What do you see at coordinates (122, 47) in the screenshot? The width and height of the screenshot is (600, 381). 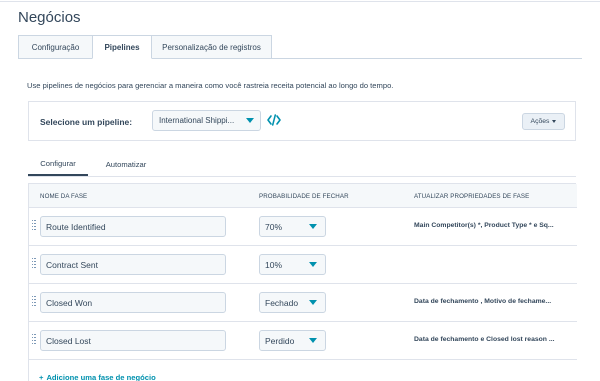 I see `tab-pipelines: Pipelines` at bounding box center [122, 47].